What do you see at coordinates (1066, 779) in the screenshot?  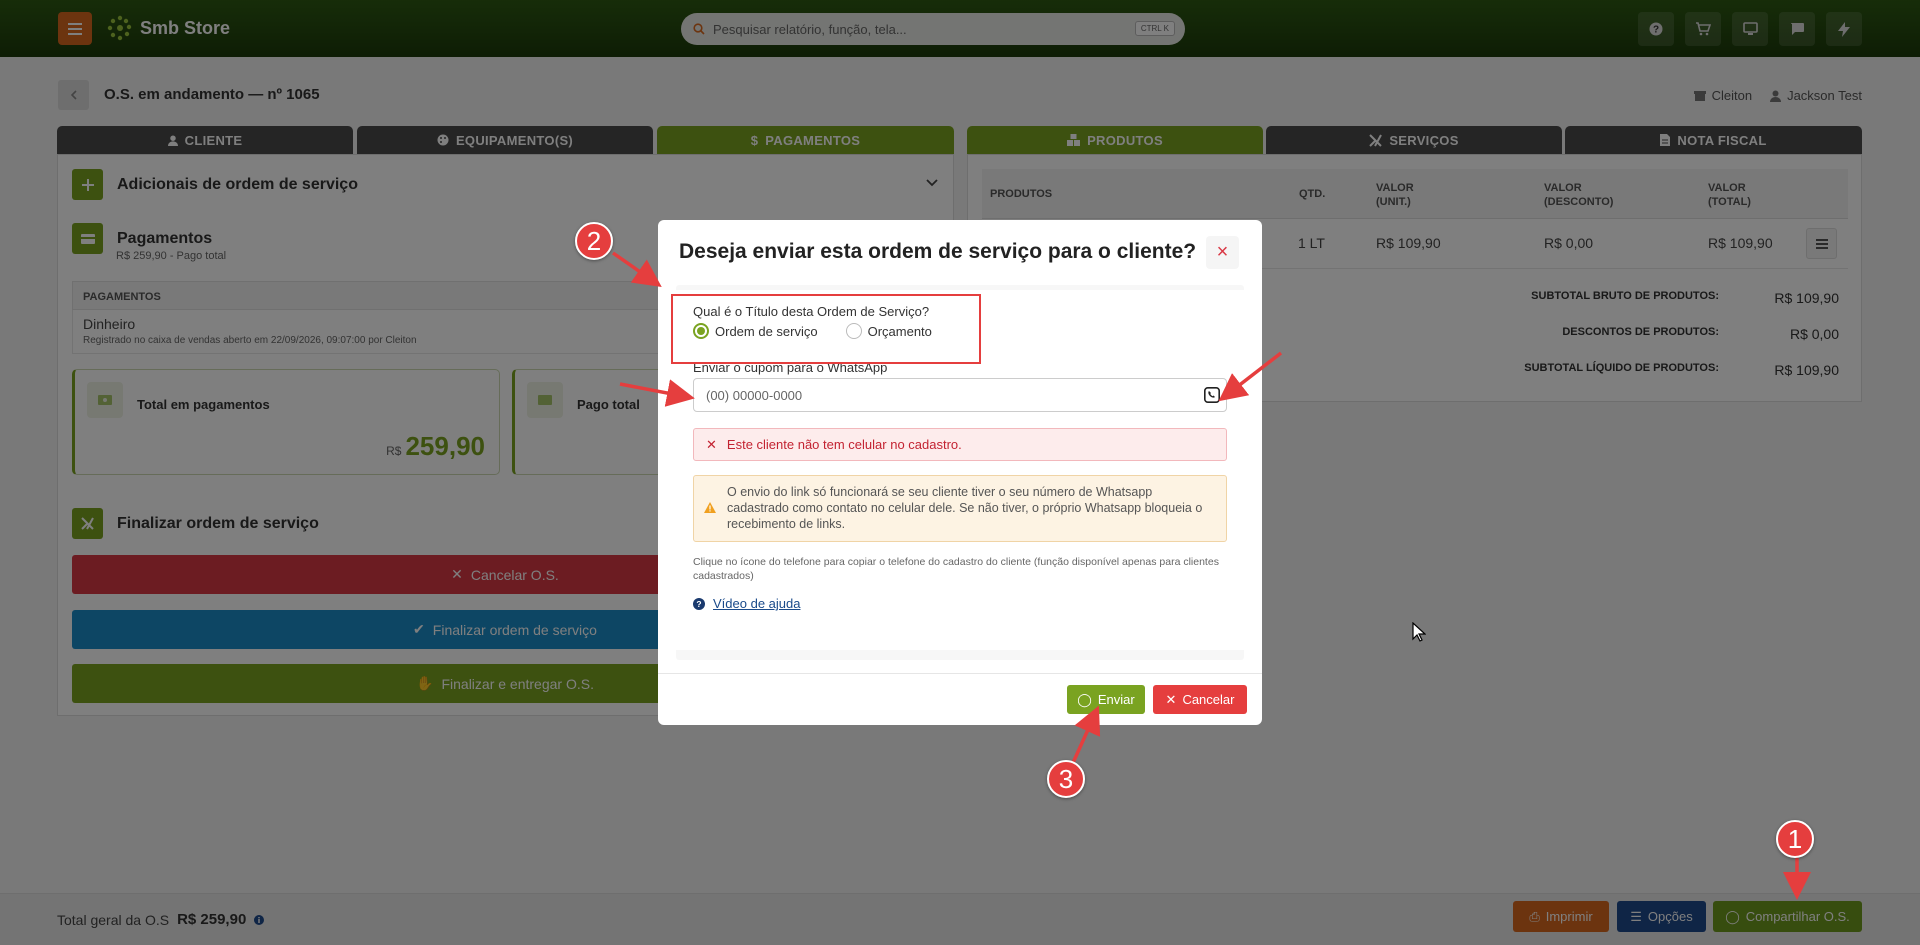 I see `step-3-badge: 3` at bounding box center [1066, 779].